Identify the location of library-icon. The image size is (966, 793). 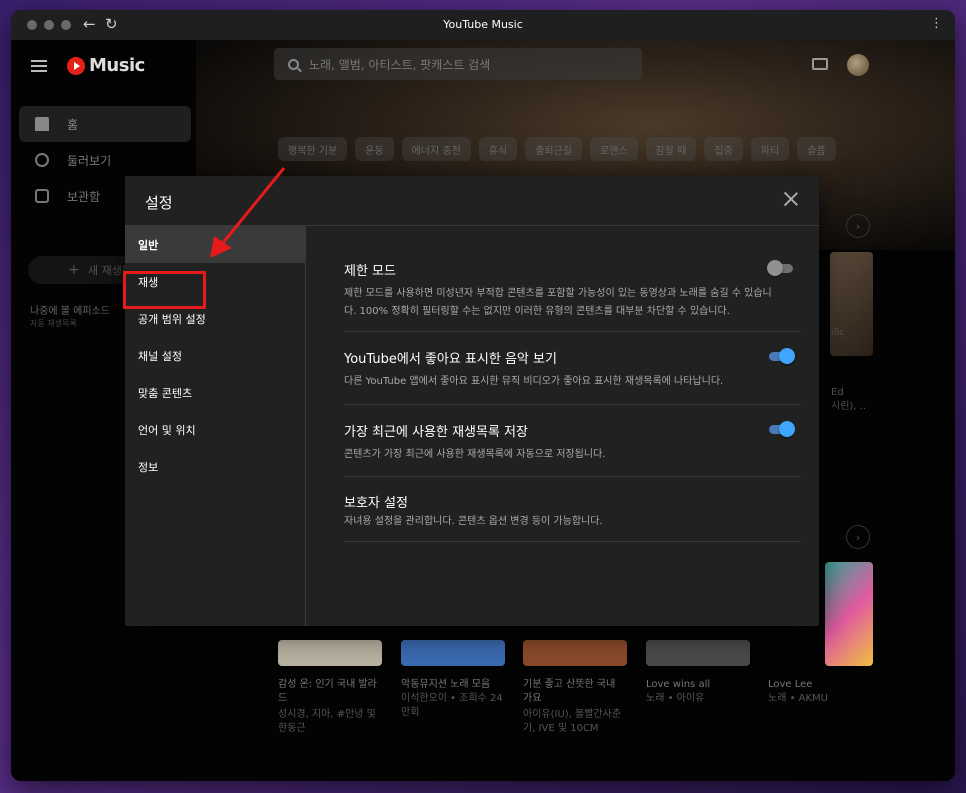
(42, 196).